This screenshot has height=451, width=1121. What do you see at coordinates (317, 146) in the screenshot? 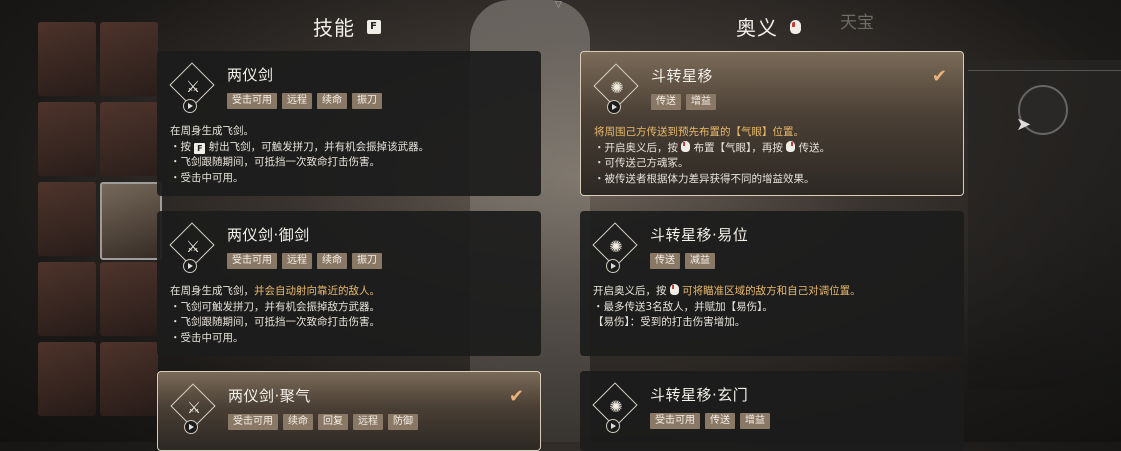
I see `description-text: 射出飞剑，可触发拼刀，并有机会振掉该武器。` at bounding box center [317, 146].